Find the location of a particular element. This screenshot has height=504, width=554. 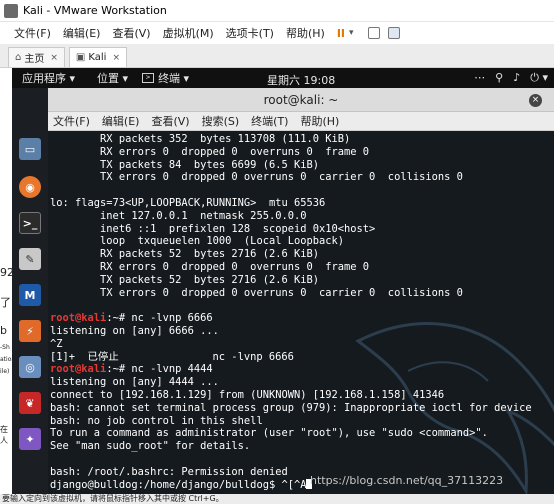

terminal-line: TX packets 52 bytes 2716 (2.6 KiB) is located at coordinates (302, 280).